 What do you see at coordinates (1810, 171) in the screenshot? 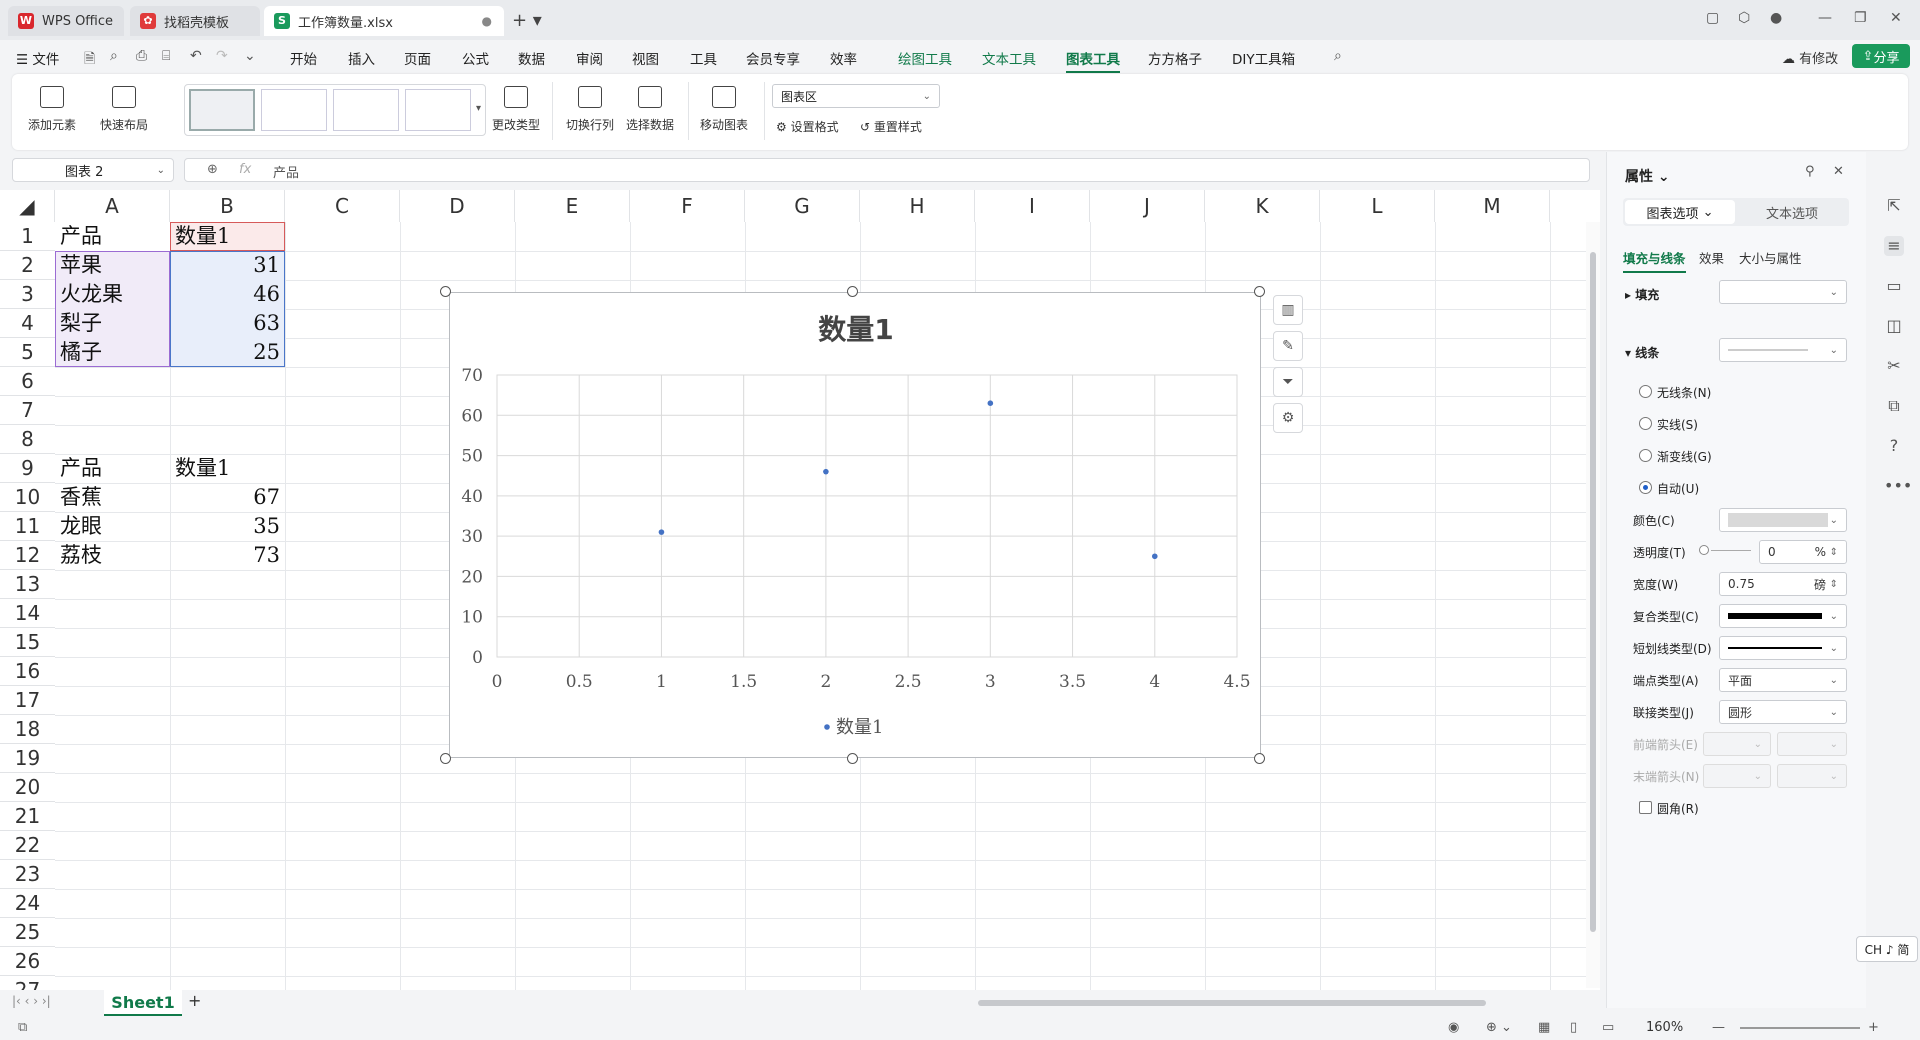
I see `pin-icon: ⚲` at bounding box center [1810, 171].